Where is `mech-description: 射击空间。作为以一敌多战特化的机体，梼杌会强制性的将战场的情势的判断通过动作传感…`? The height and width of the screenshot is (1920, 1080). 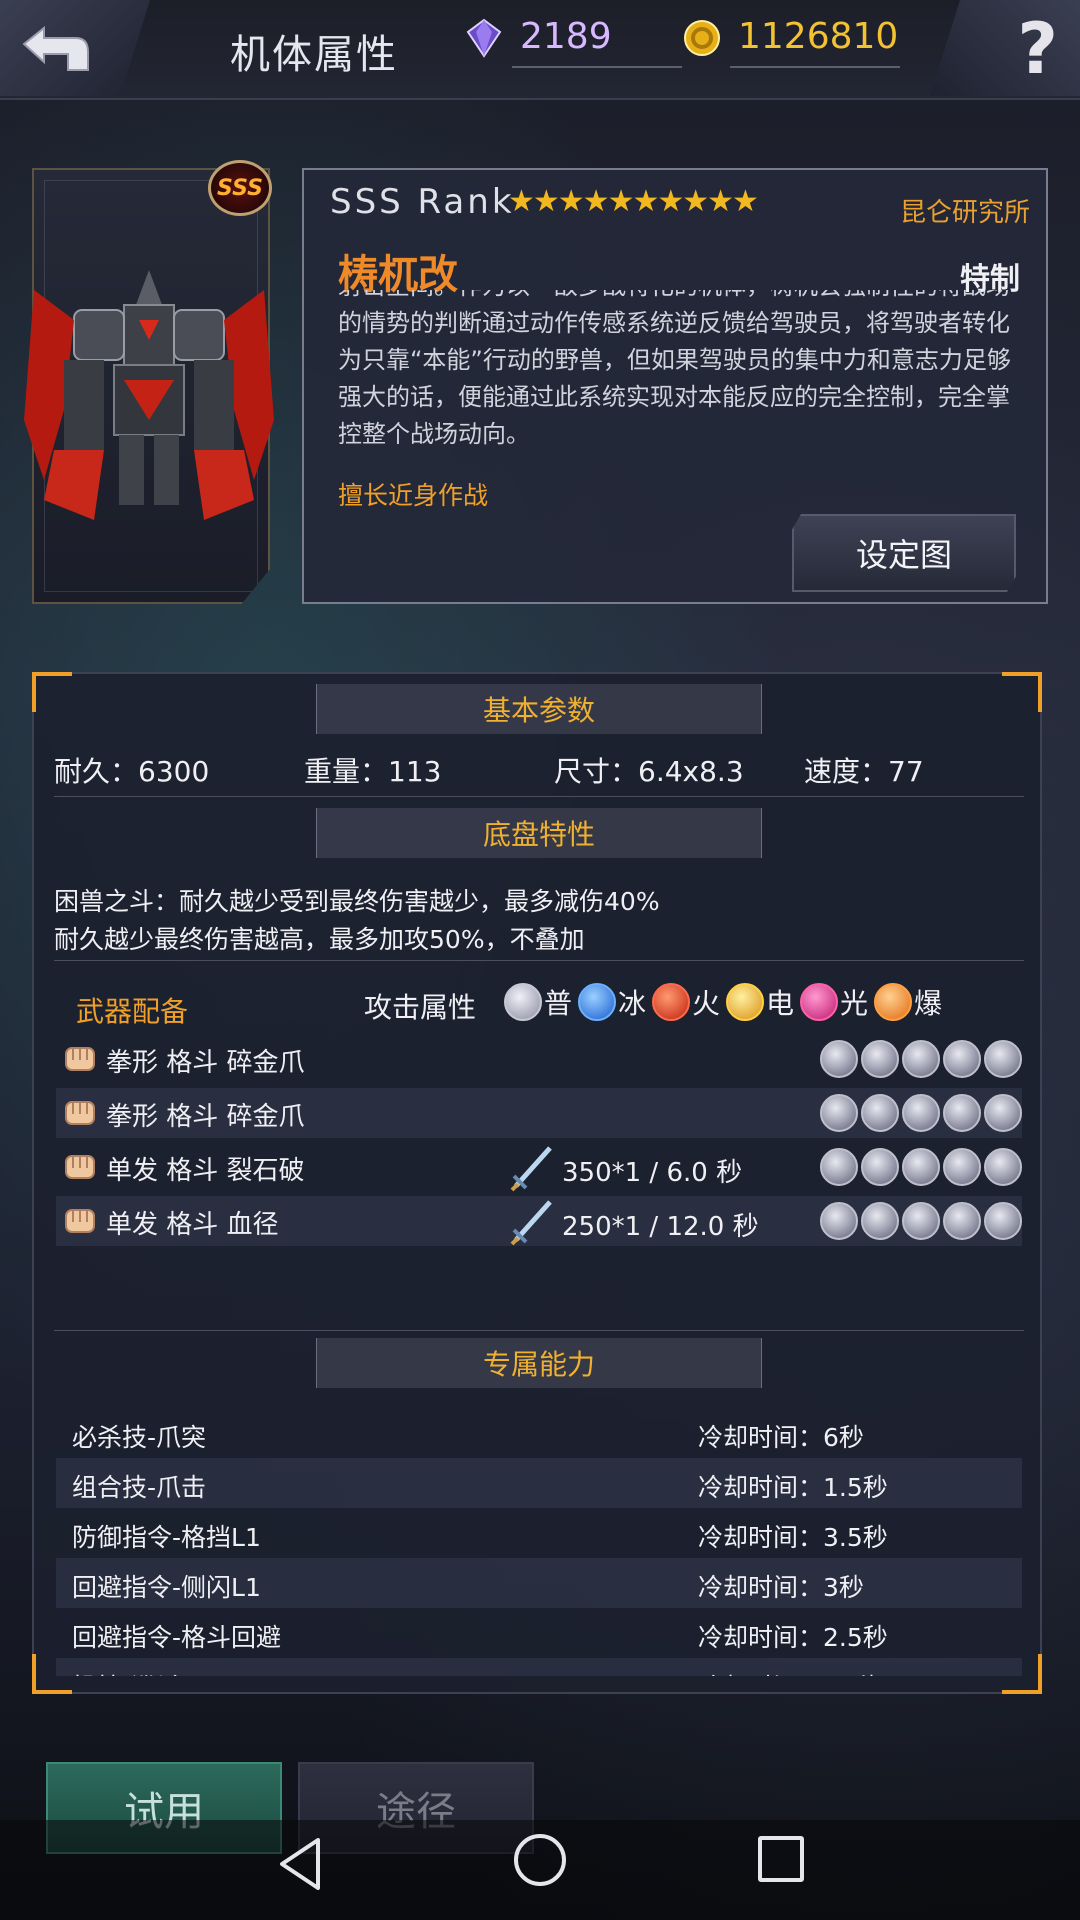 mech-description: 射击空间。作为以一敌多战特化的机体，梼杌会强制性的将战场的情势的判断通过动作传感… is located at coordinates (683, 380).